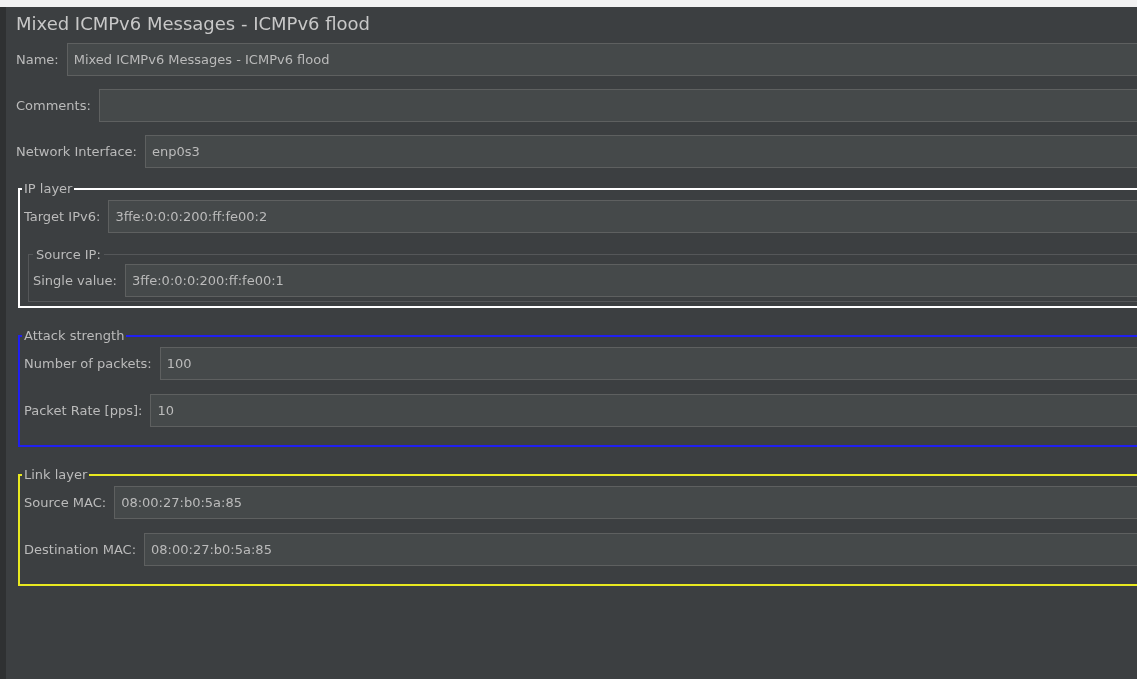 The image size is (1137, 679). Describe the element at coordinates (65, 502) in the screenshot. I see `field-label: Source MAC:` at that location.